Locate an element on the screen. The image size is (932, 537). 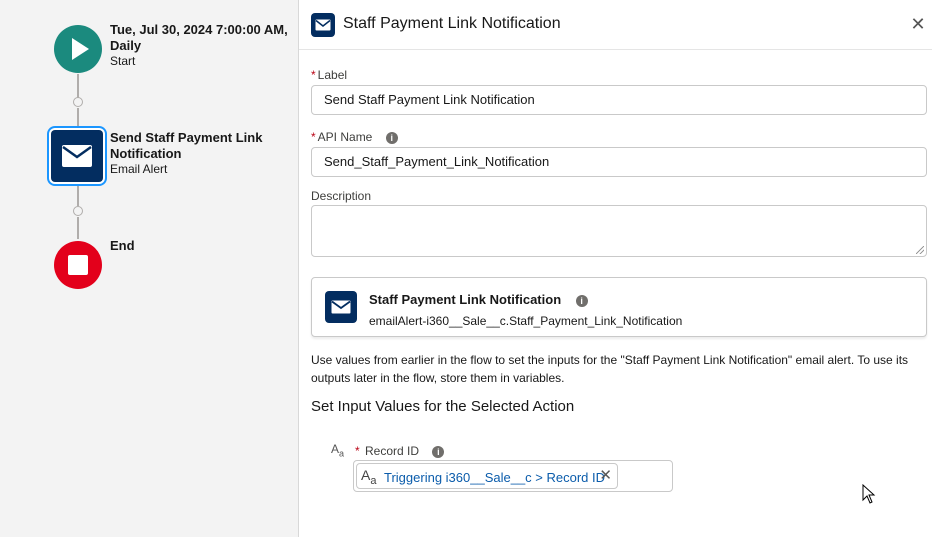
end-node-title: End is located at coordinates (122, 245).